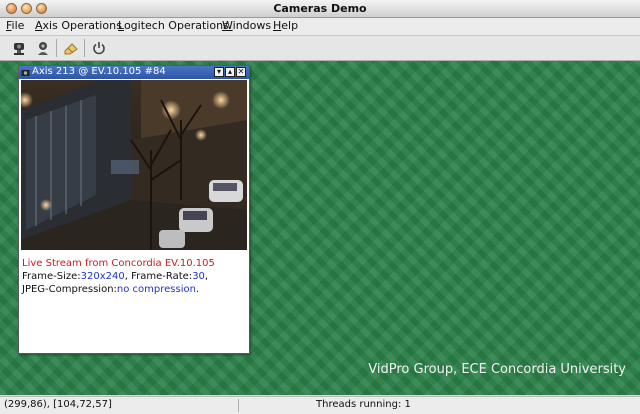 This screenshot has width=640, height=414. What do you see at coordinates (102, 276) in the screenshot?
I see `frame-size-value: 320x240` at bounding box center [102, 276].